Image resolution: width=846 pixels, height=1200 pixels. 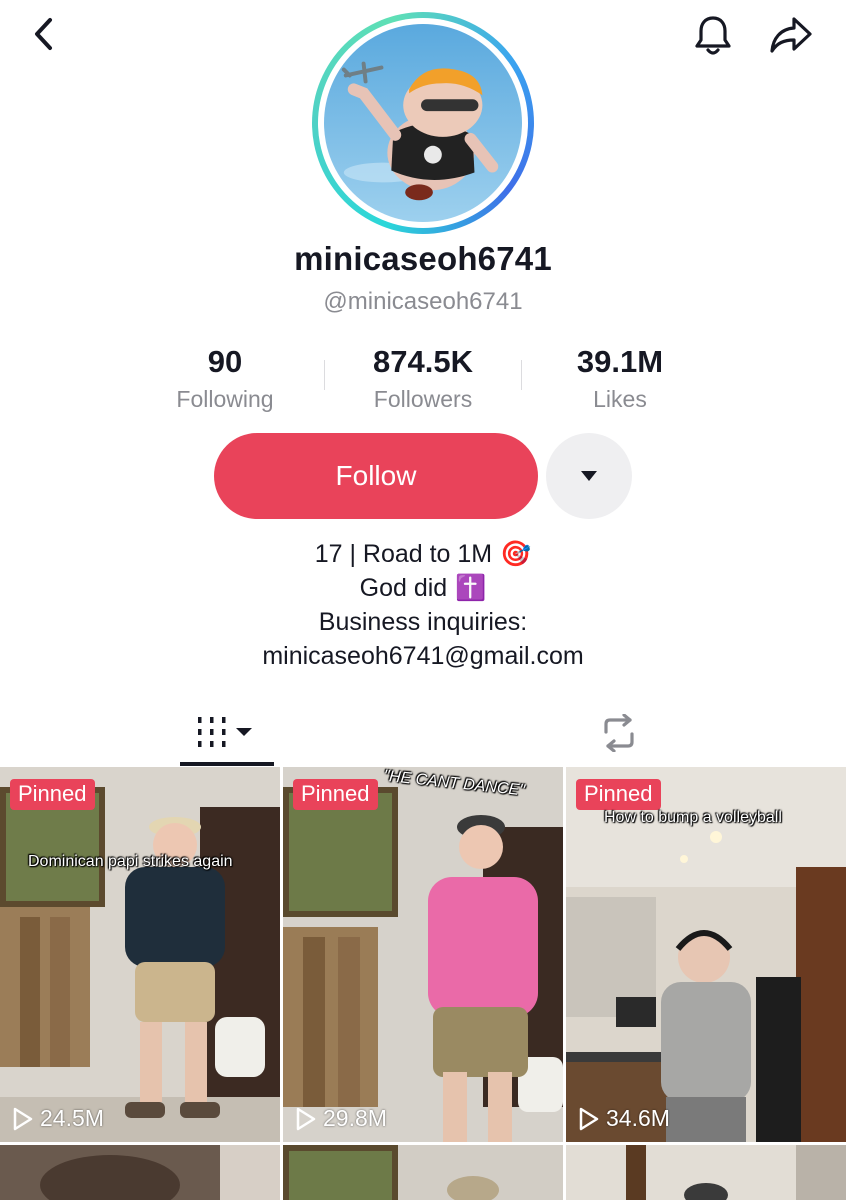 What do you see at coordinates (693, 817) in the screenshot?
I see `video-caption: How to bump a volleyball` at bounding box center [693, 817].